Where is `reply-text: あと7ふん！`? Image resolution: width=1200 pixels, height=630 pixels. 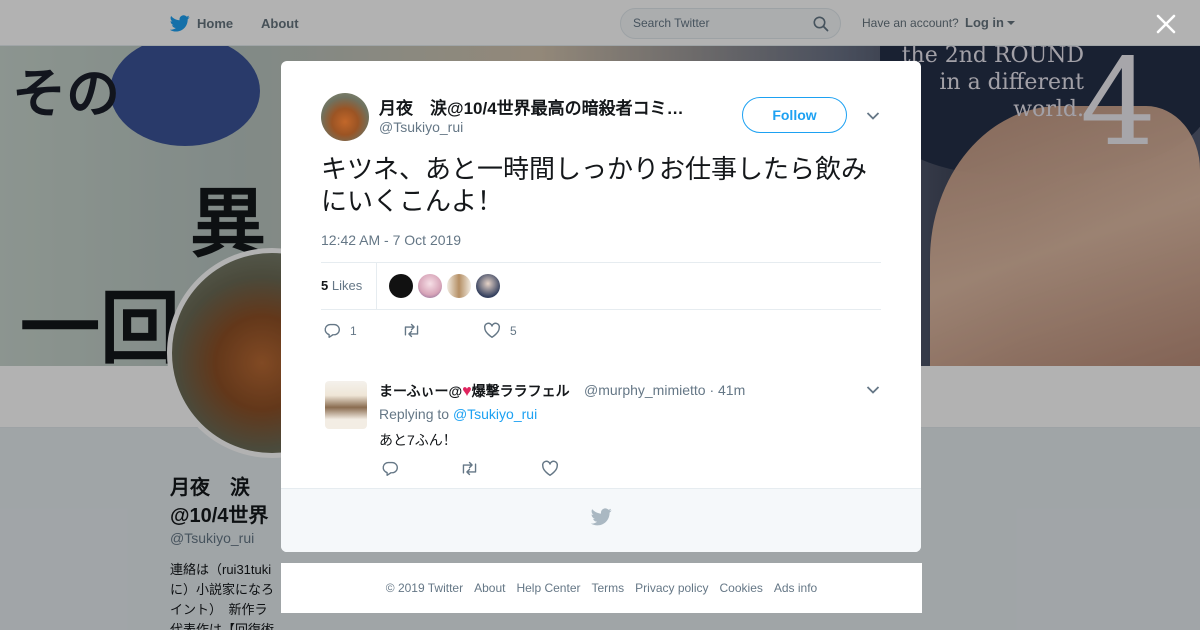
reply-text: あと7ふん！ is located at coordinates (418, 440).